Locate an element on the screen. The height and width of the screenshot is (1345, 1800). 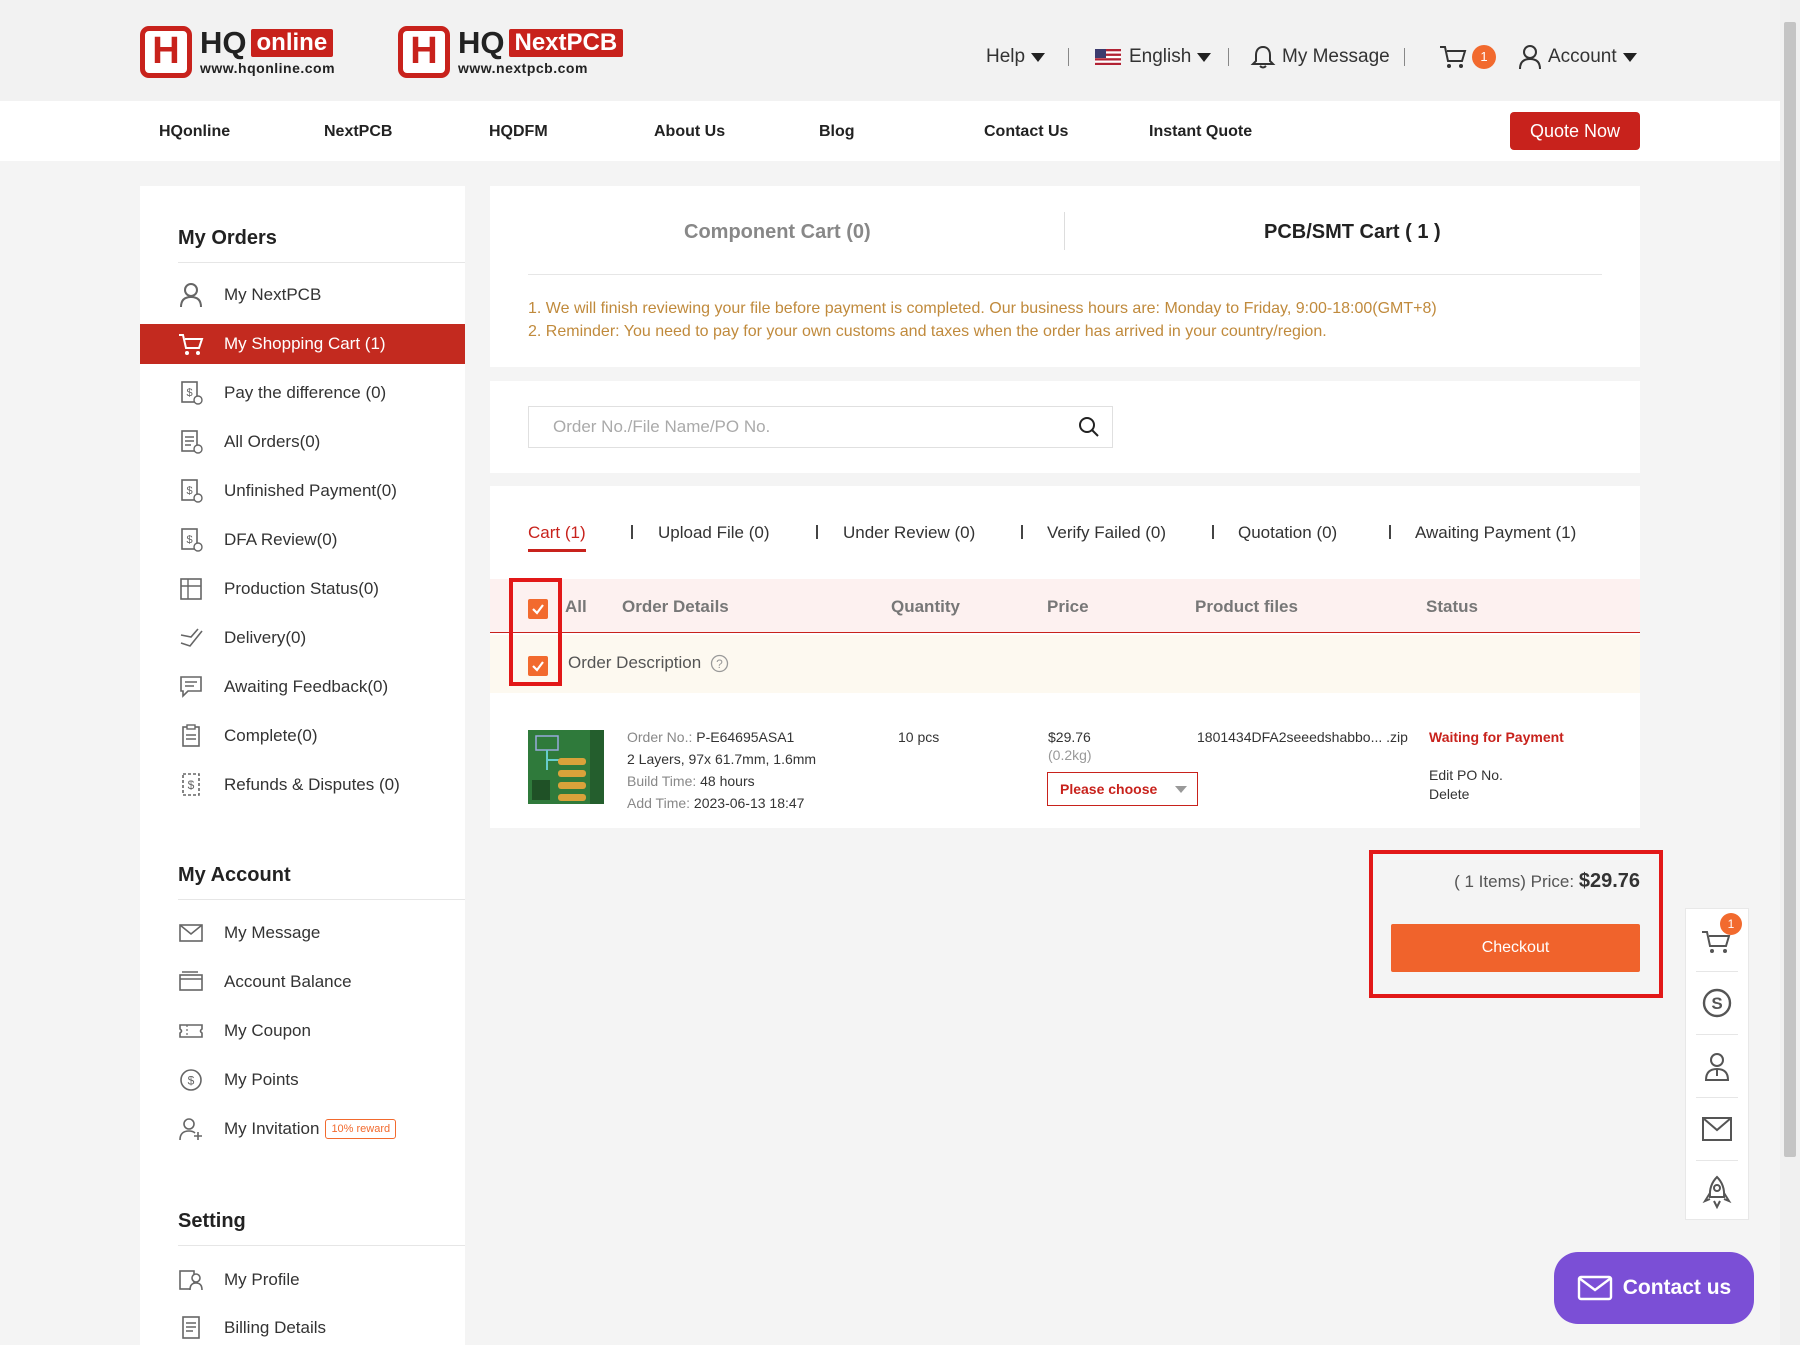
pcb-thumbnail is located at coordinates (566, 767).